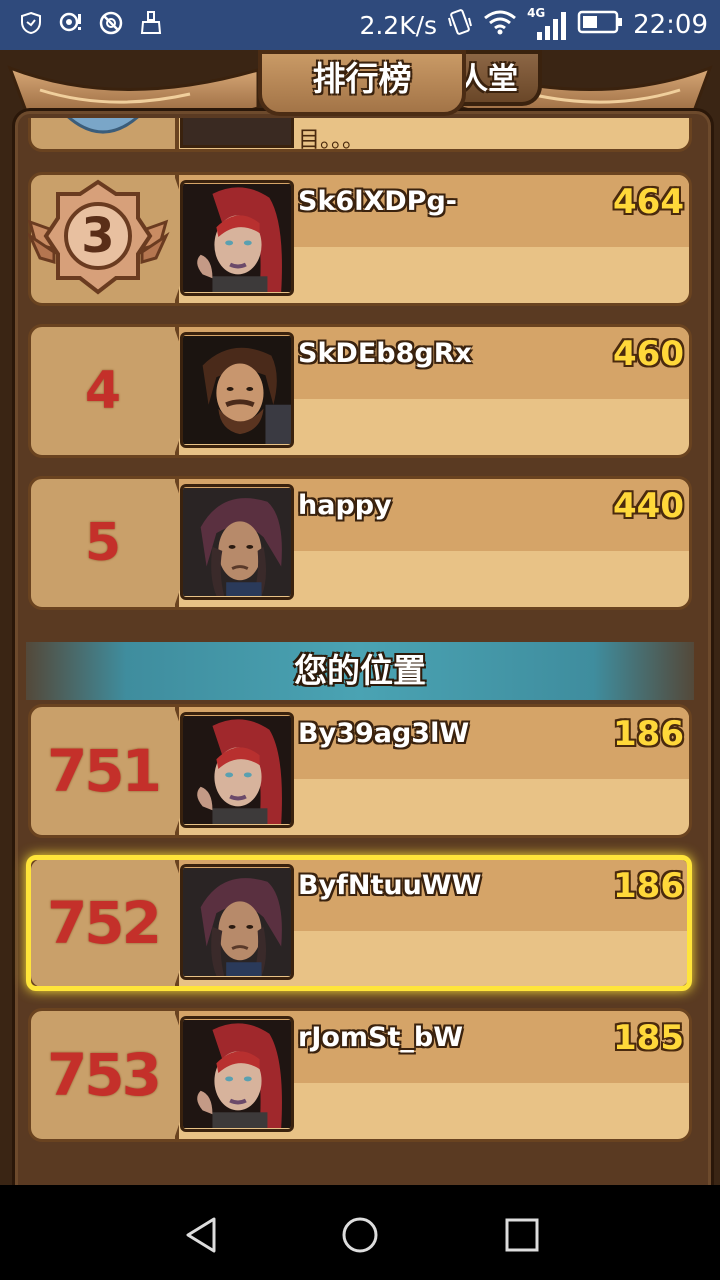  Describe the element at coordinates (398, 25) in the screenshot. I see `network-speed: 2.2K/s` at that location.